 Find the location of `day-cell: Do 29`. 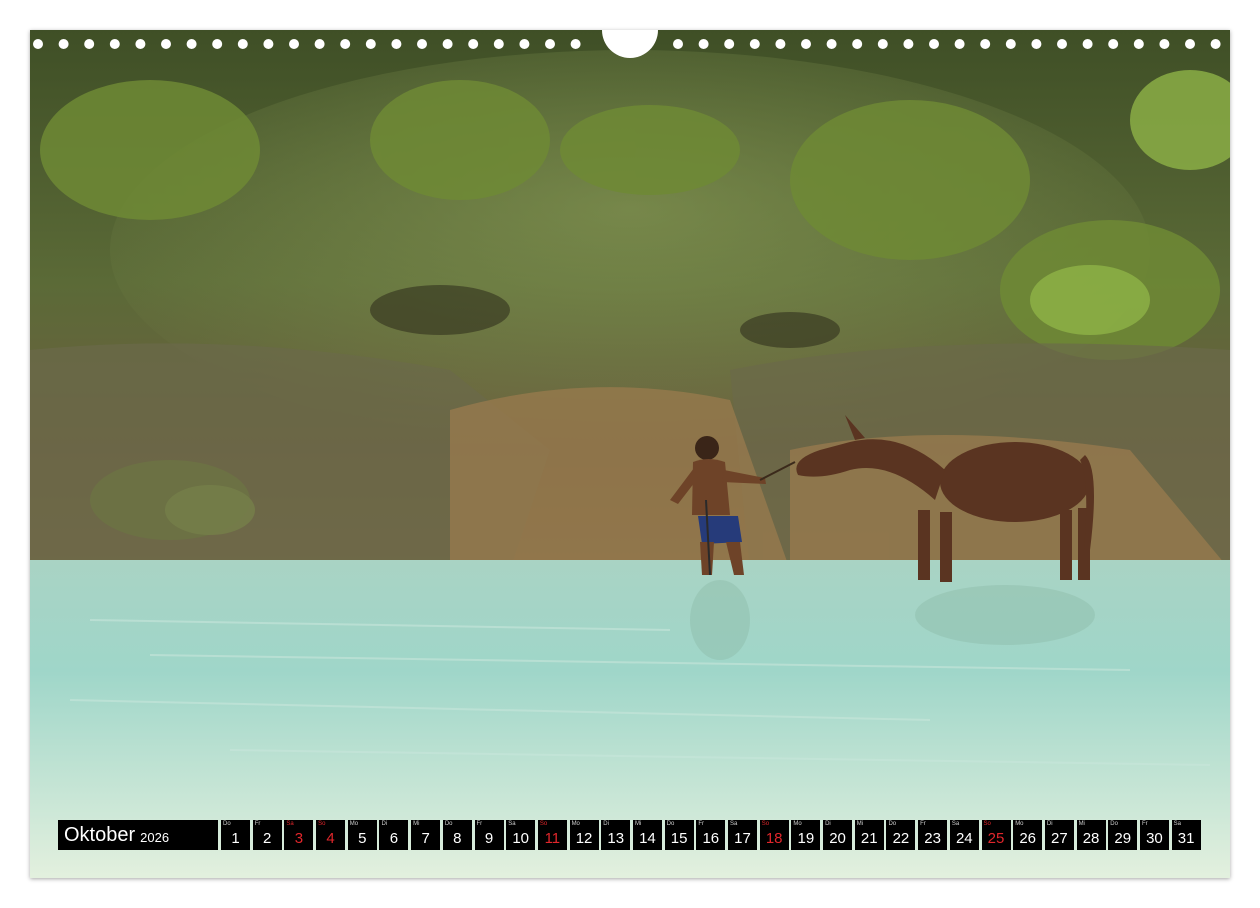

day-cell: Do 29 is located at coordinates (1123, 835).